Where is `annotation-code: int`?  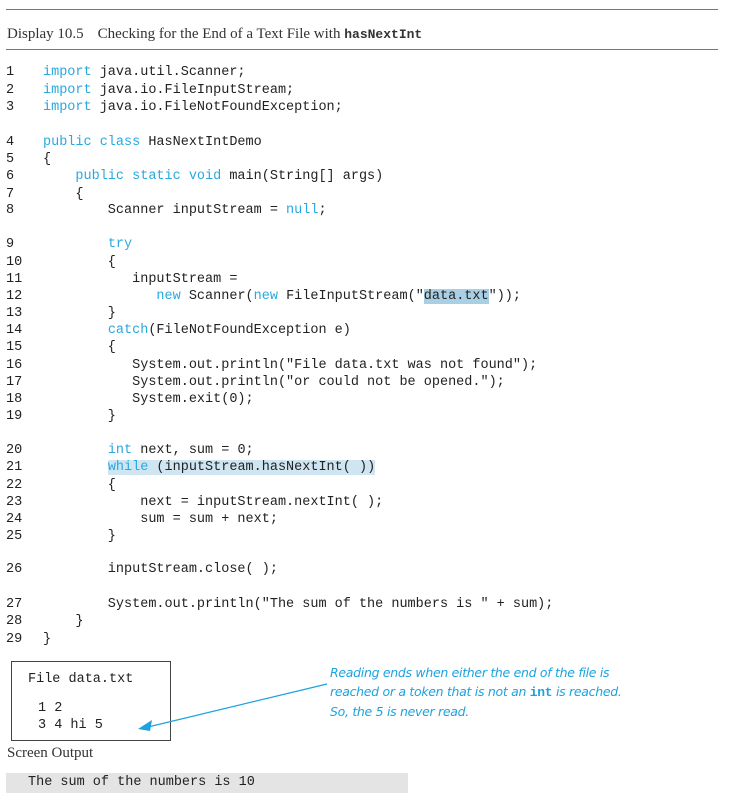 annotation-code: int is located at coordinates (541, 692).